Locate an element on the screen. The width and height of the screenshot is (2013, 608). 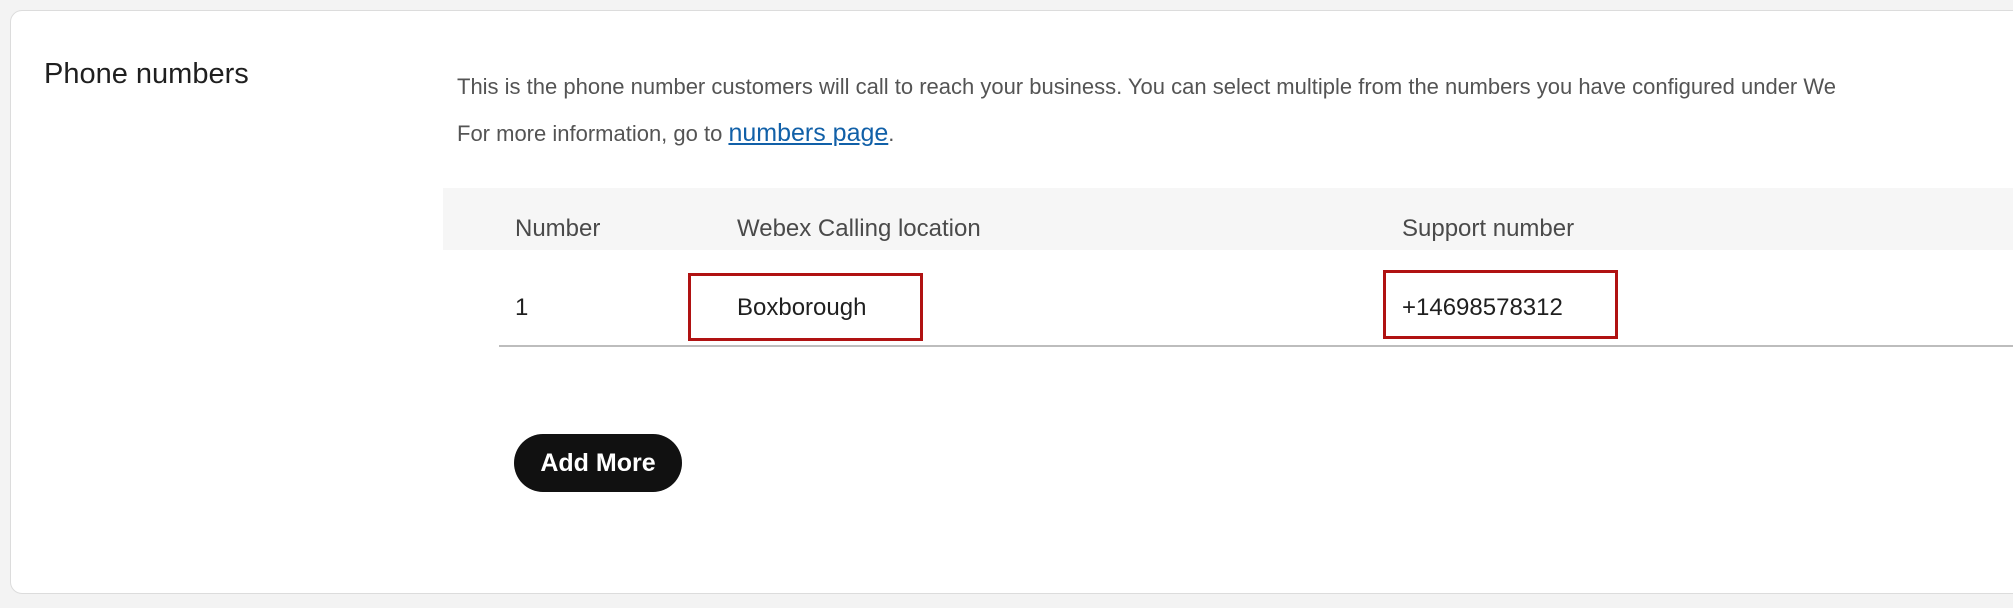
column-header-number: Number is located at coordinates (558, 228).